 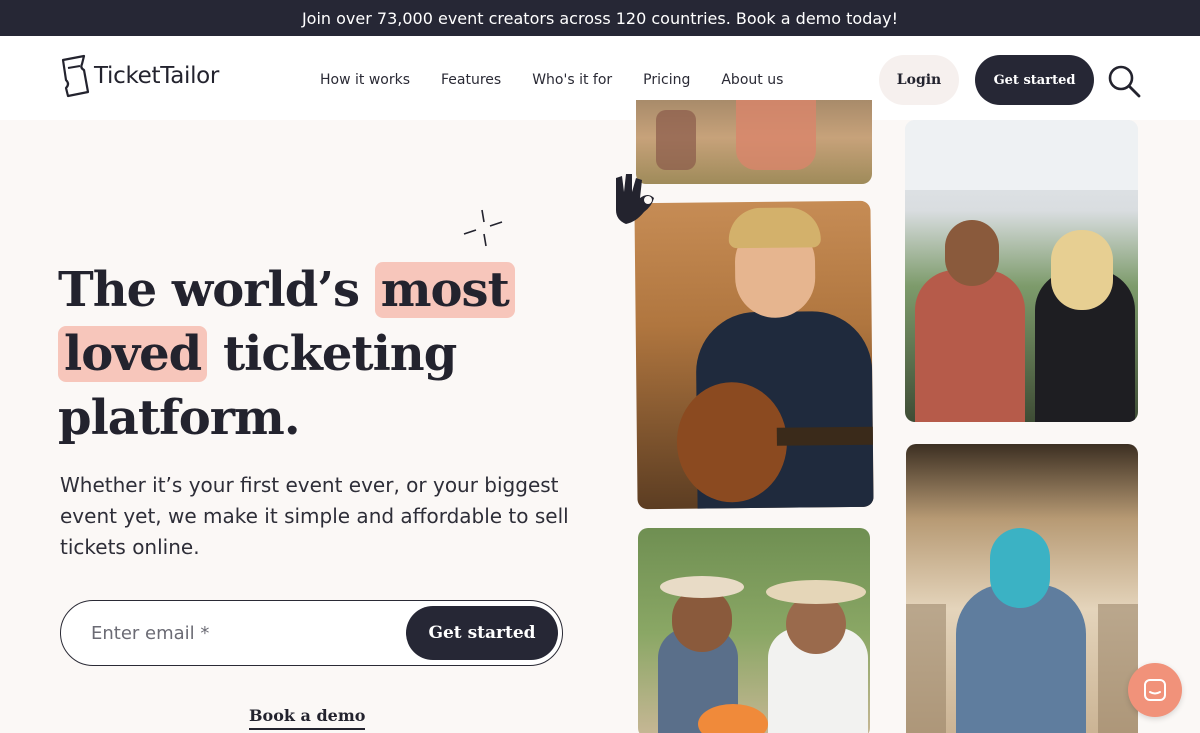 I want to click on email-signup-form: Get started, so click(x=311, y=633).